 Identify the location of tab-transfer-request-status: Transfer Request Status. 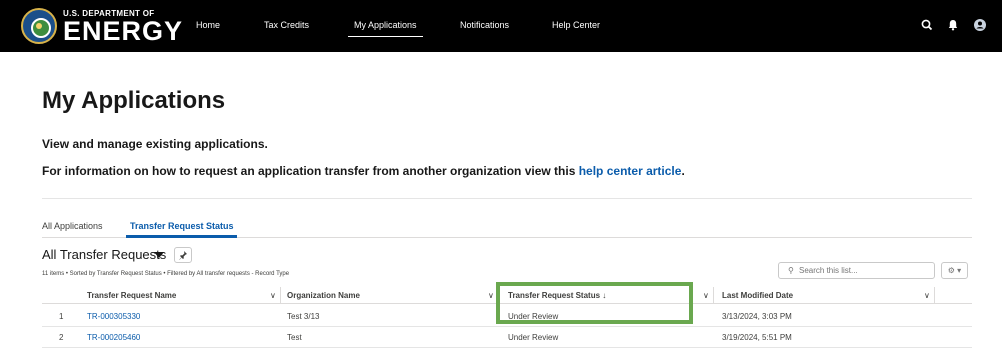
(182, 226).